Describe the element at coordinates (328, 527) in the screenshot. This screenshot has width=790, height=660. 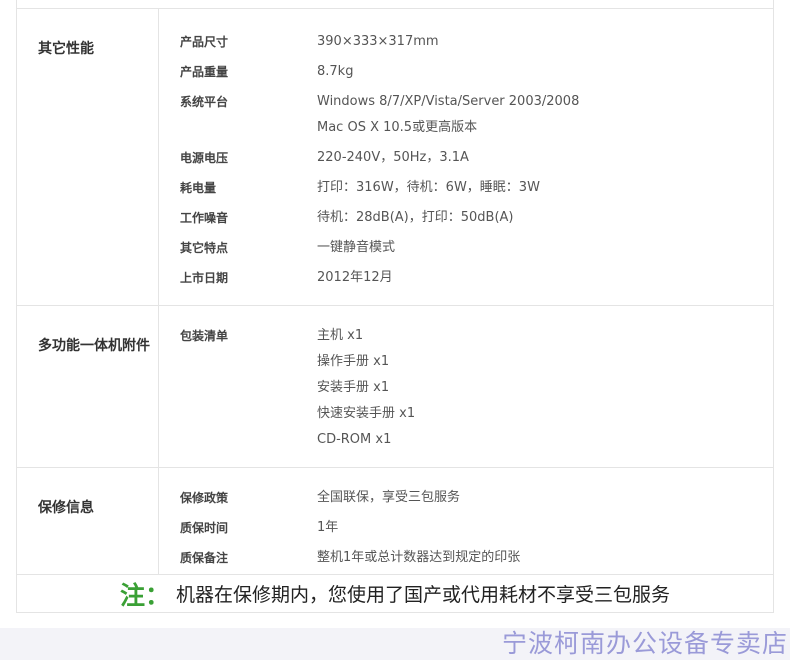
I see `spec-value: 1年` at that location.